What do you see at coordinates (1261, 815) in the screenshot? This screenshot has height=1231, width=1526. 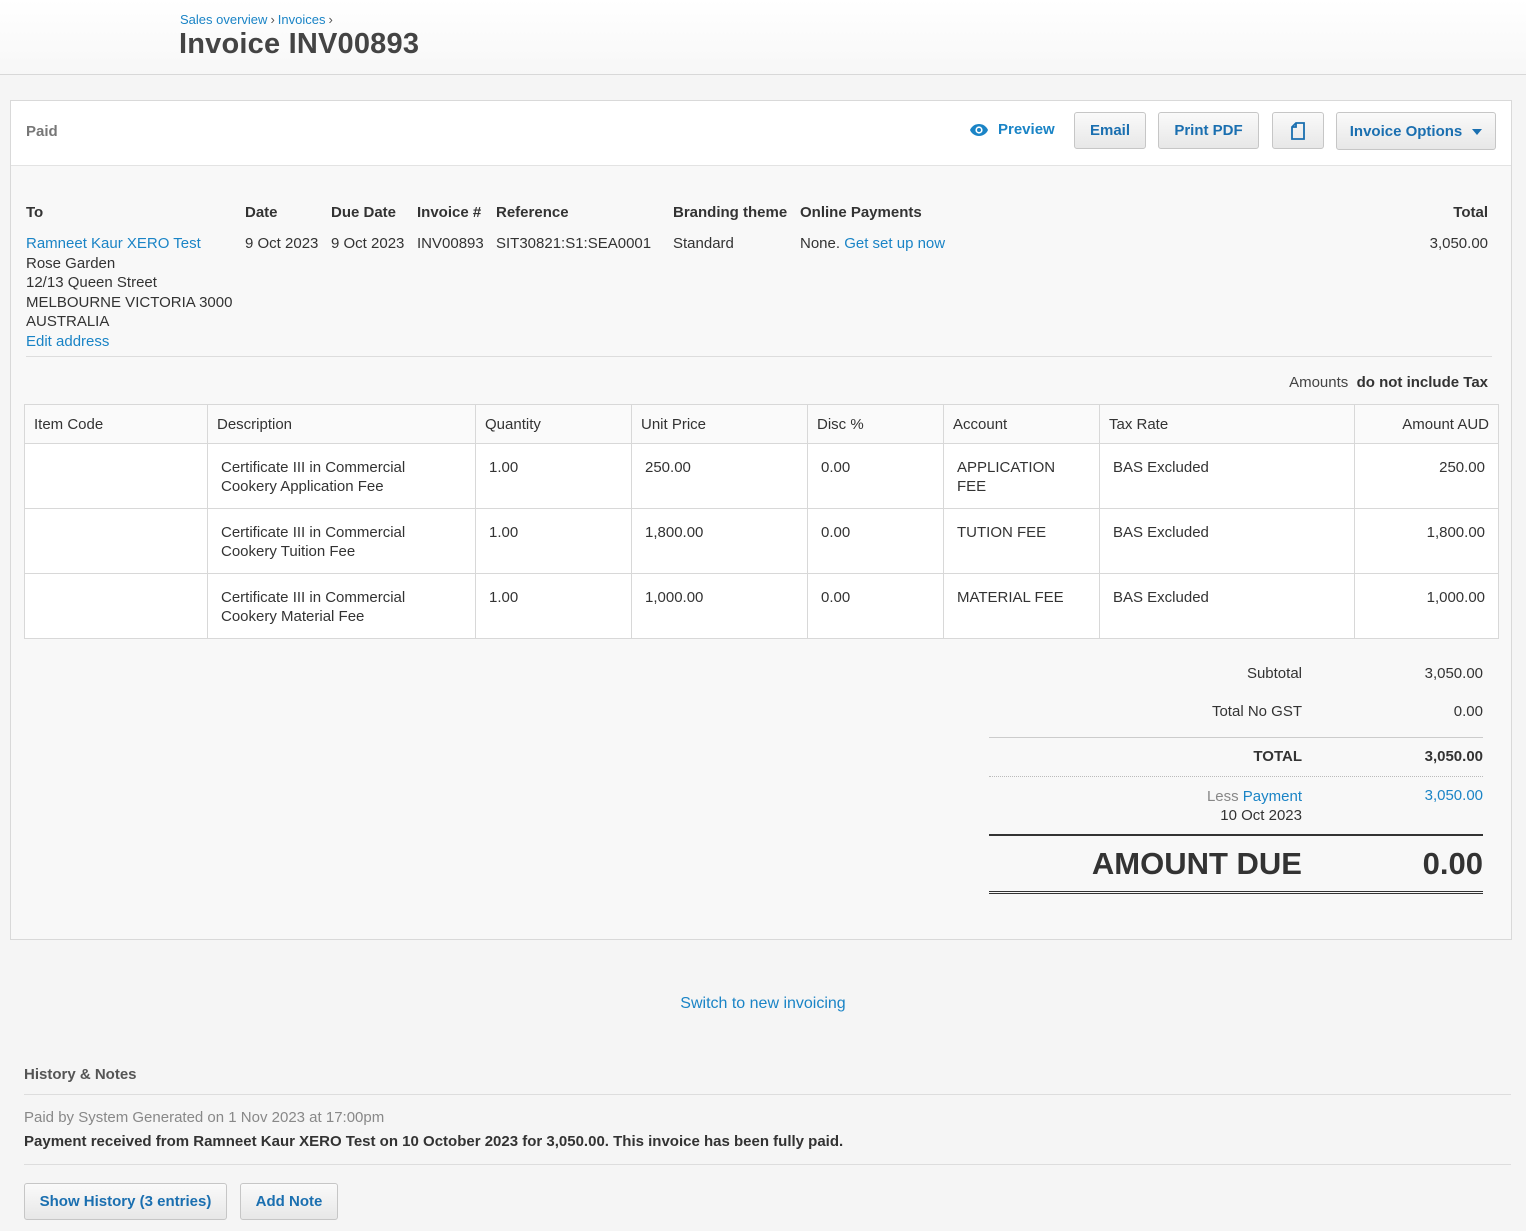 I see `payment-date: 10 Oct 2023` at bounding box center [1261, 815].